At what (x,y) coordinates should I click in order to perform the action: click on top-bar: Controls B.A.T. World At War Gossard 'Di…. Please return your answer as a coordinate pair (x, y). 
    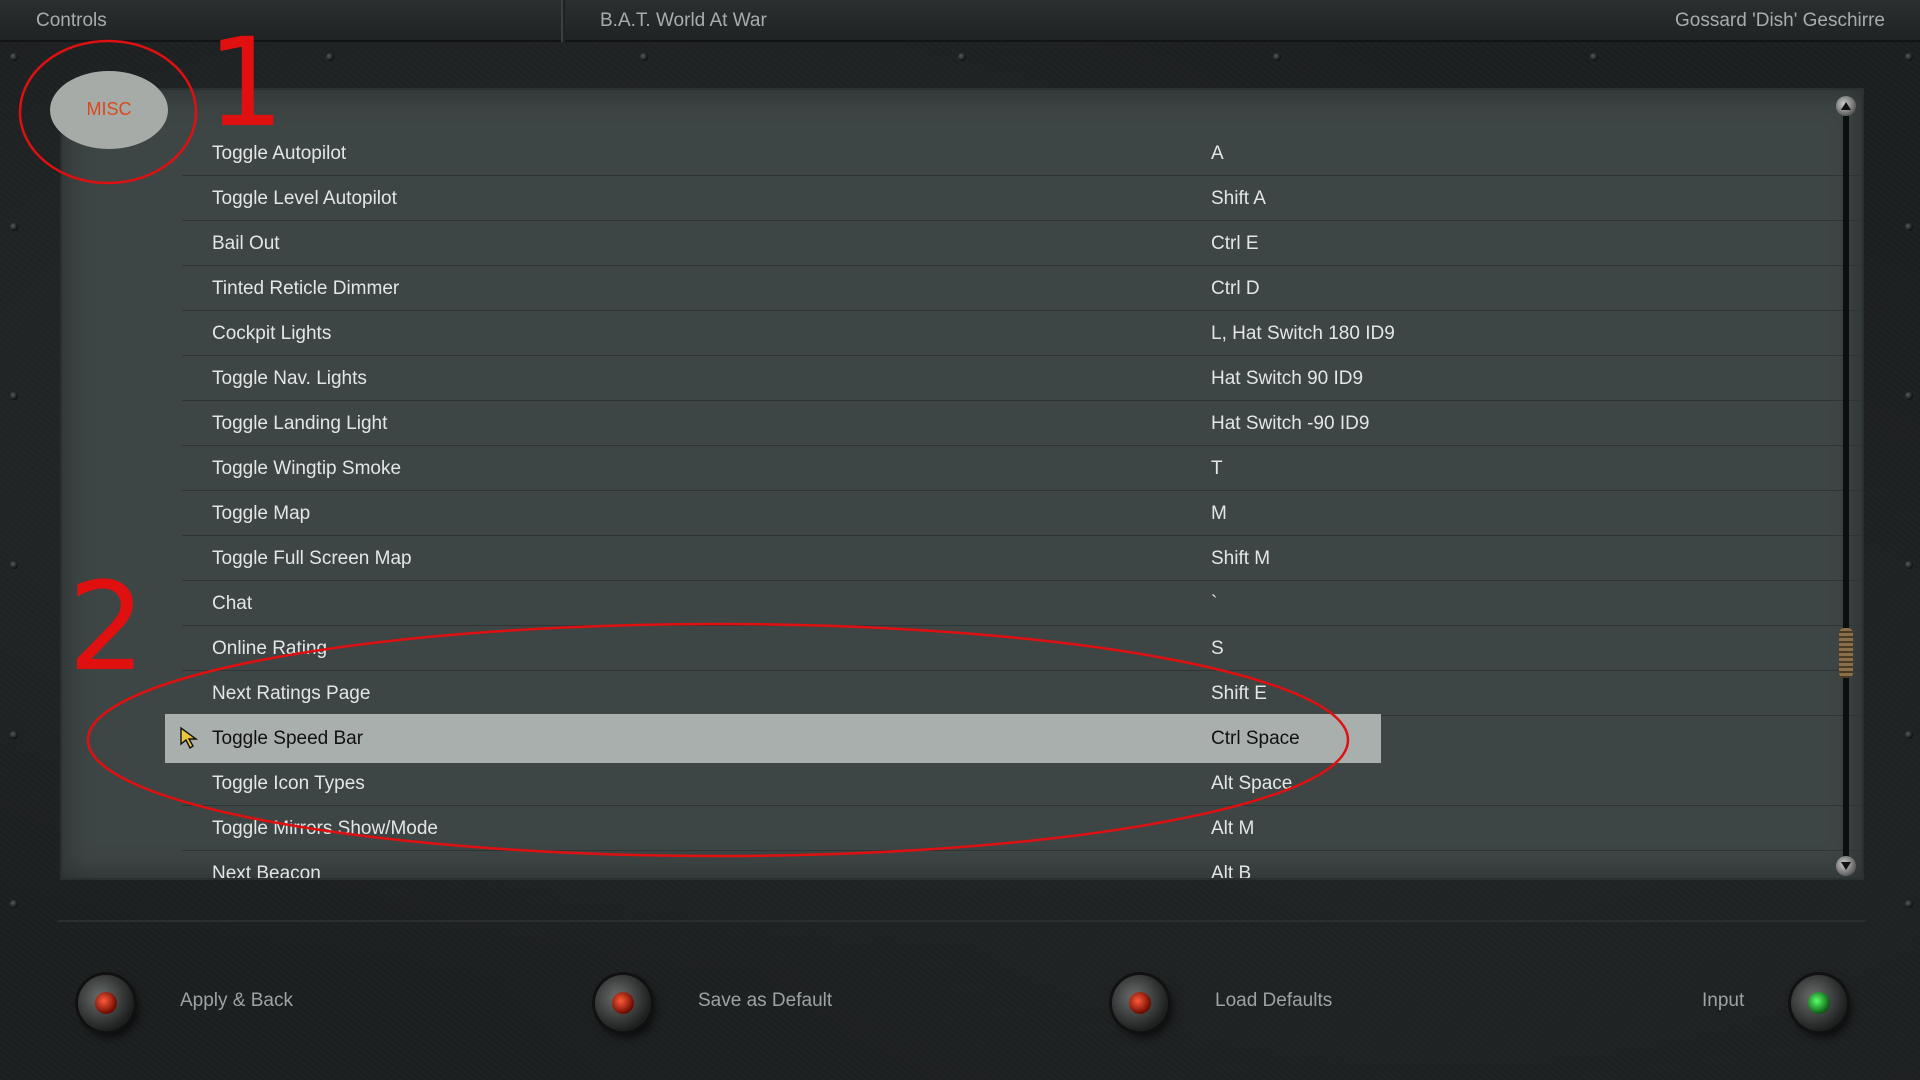
    Looking at the image, I should click on (960, 21).